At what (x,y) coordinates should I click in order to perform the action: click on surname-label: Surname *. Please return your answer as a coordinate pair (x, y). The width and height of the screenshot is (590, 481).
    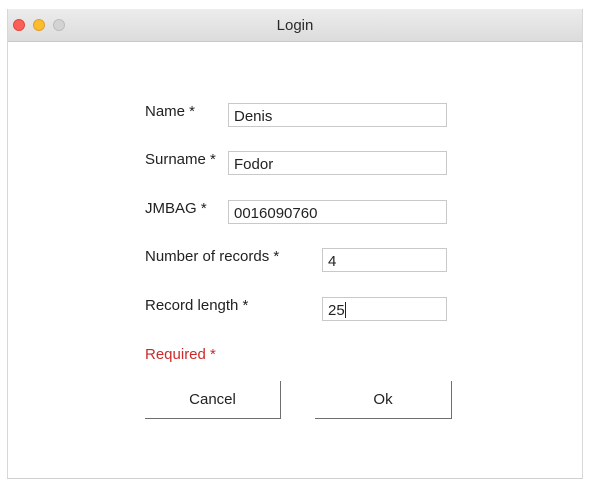
    Looking at the image, I should click on (180, 159).